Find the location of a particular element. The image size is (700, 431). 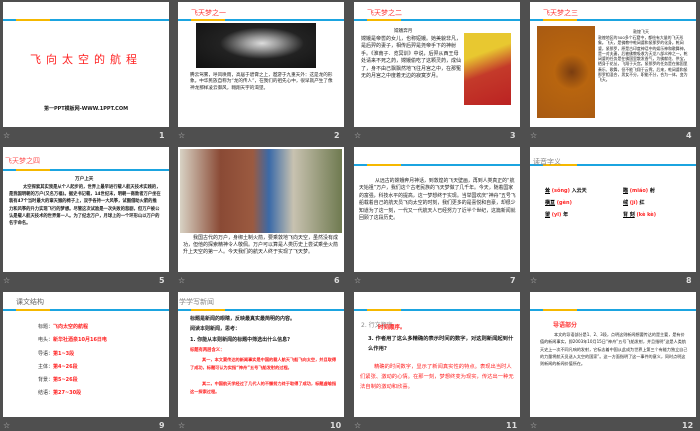

structure-key: 结语： is located at coordinates (46, 393).